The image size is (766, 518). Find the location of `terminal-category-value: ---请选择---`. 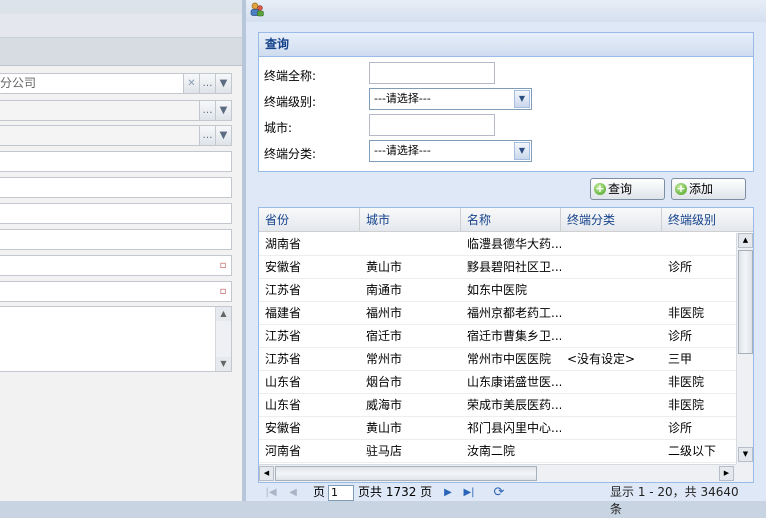

terminal-category-value: ---请选择--- is located at coordinates (402, 150).